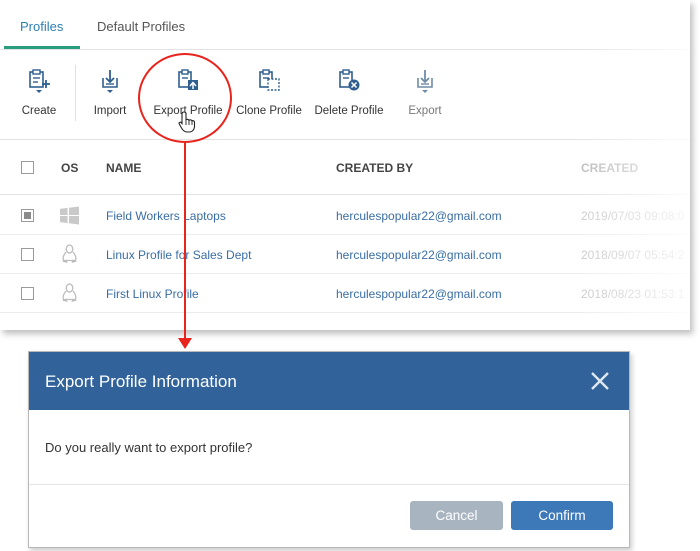 This screenshot has height=551, width=700. Describe the element at coordinates (349, 111) in the screenshot. I see `delete-profile-label: Delete Profile` at that location.